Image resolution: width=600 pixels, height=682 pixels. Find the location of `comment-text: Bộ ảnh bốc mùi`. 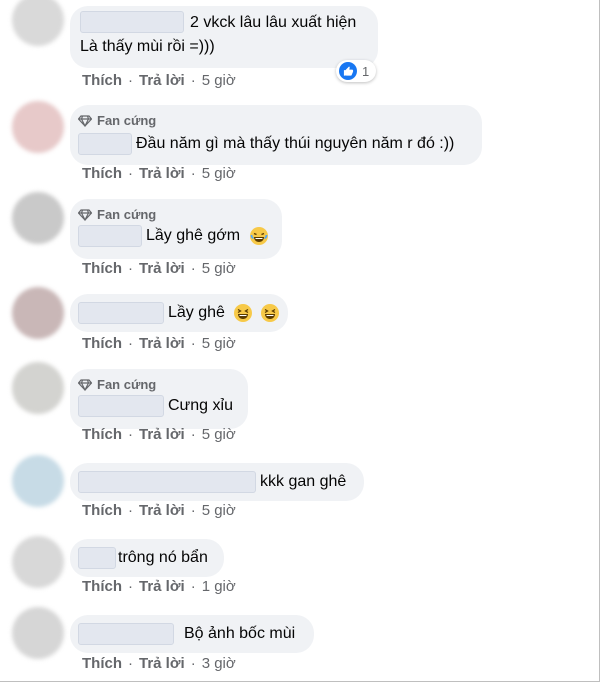

comment-text: Bộ ảnh bốc mùi is located at coordinates (240, 633).